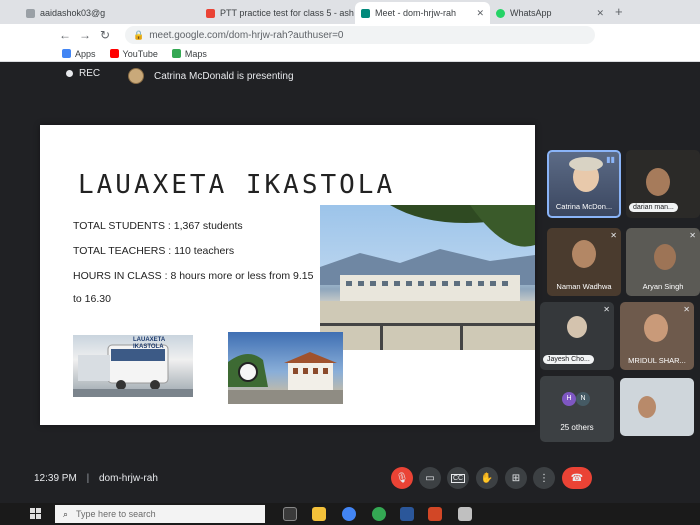 Image resolution: width=700 pixels, height=525 pixels. I want to click on record-dot-icon, so click(69, 73).